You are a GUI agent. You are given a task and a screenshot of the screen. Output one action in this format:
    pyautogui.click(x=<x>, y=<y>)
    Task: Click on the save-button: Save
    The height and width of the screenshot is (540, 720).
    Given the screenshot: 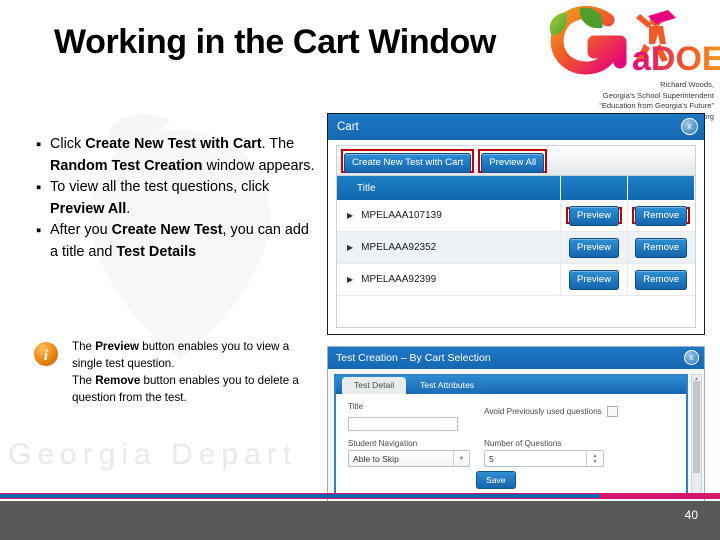 What is the action you would take?
    pyautogui.click(x=496, y=480)
    